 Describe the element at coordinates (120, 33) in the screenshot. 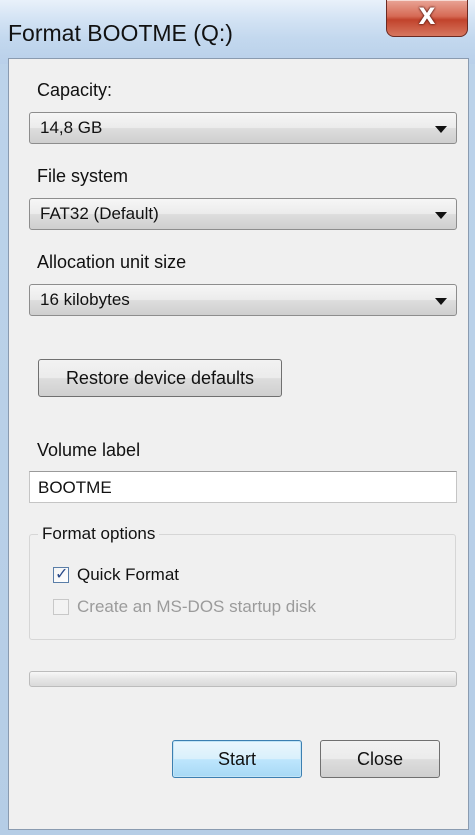

I see `window-title: Format BOOTME (Q:)` at that location.